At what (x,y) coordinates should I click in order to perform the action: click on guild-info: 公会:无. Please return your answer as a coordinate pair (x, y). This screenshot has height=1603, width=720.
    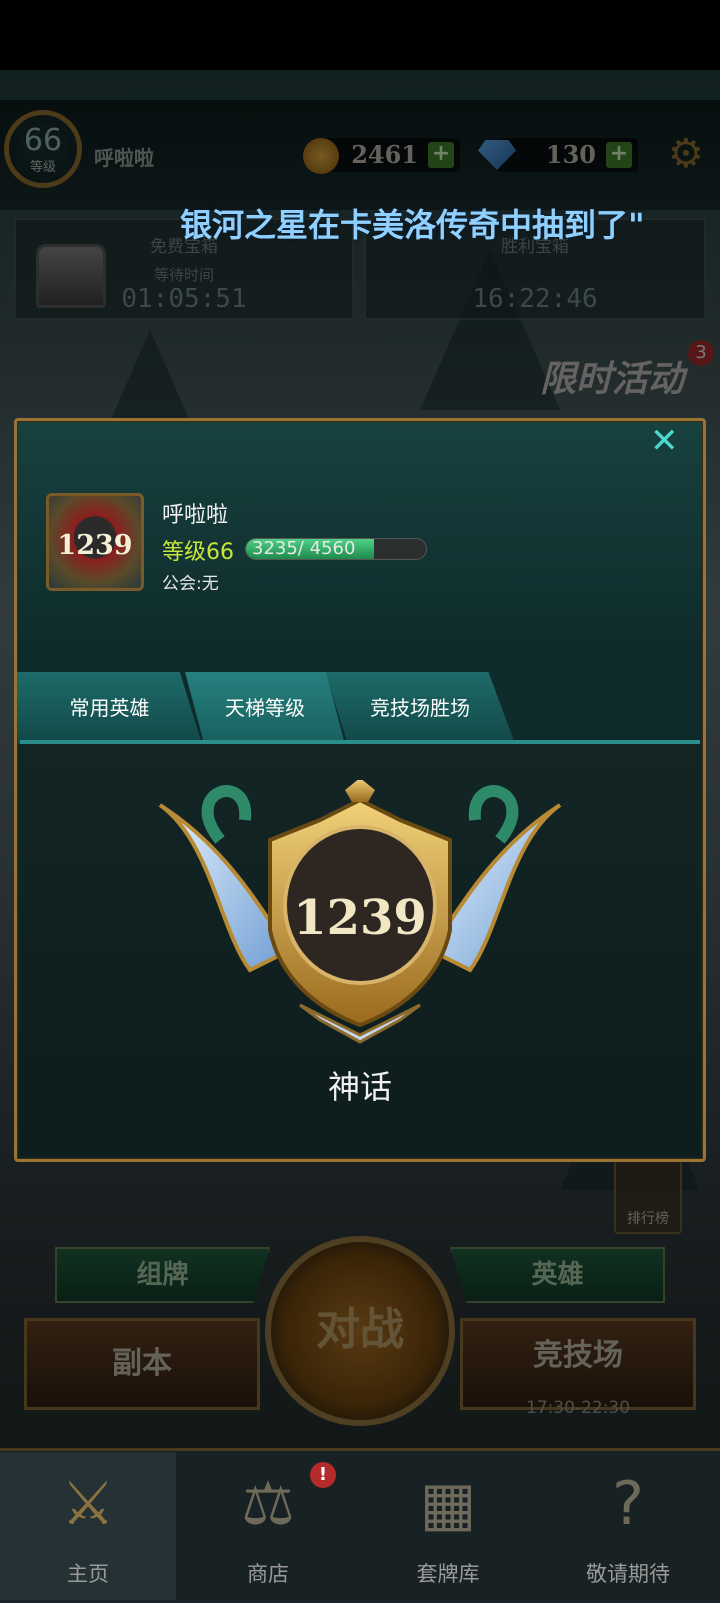
    Looking at the image, I should click on (190, 584).